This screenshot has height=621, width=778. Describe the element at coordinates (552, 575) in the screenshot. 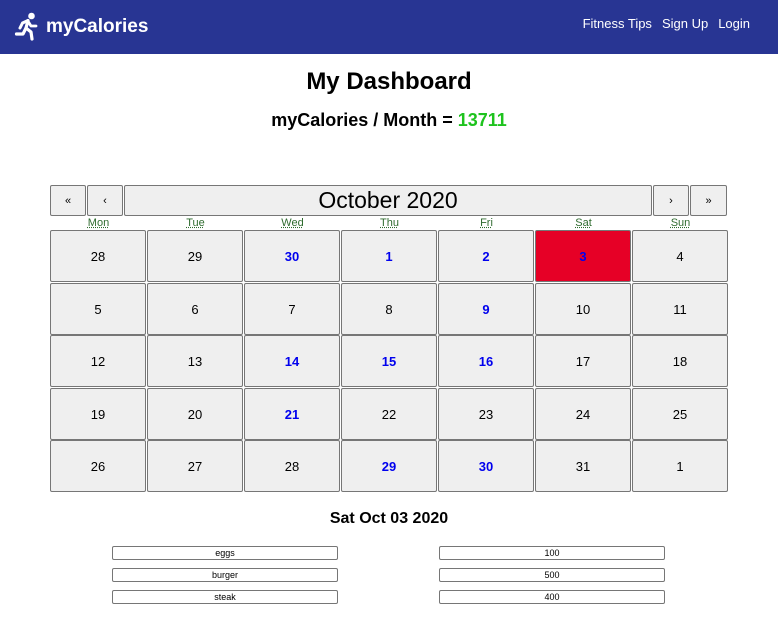

I see `food-calories-field: 500` at that location.